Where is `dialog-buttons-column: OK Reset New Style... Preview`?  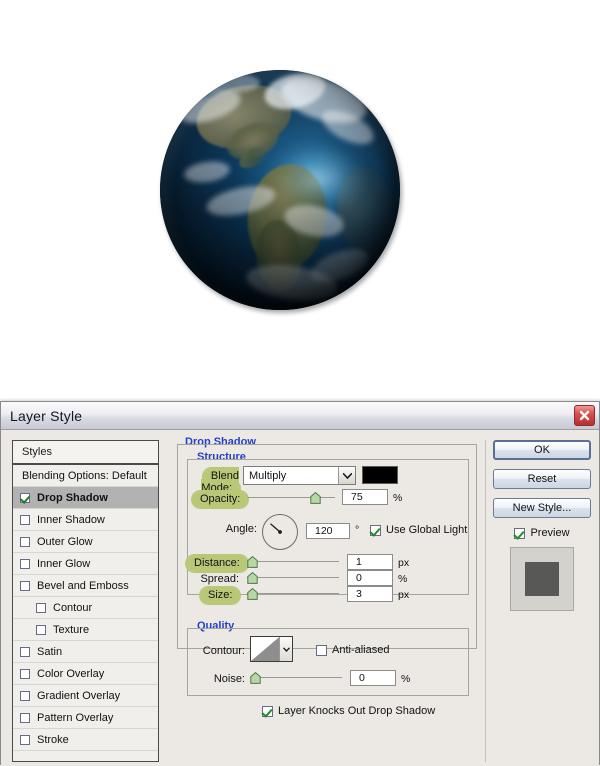
dialog-buttons-column: OK Reset New Style... Preview is located at coordinates (542, 525).